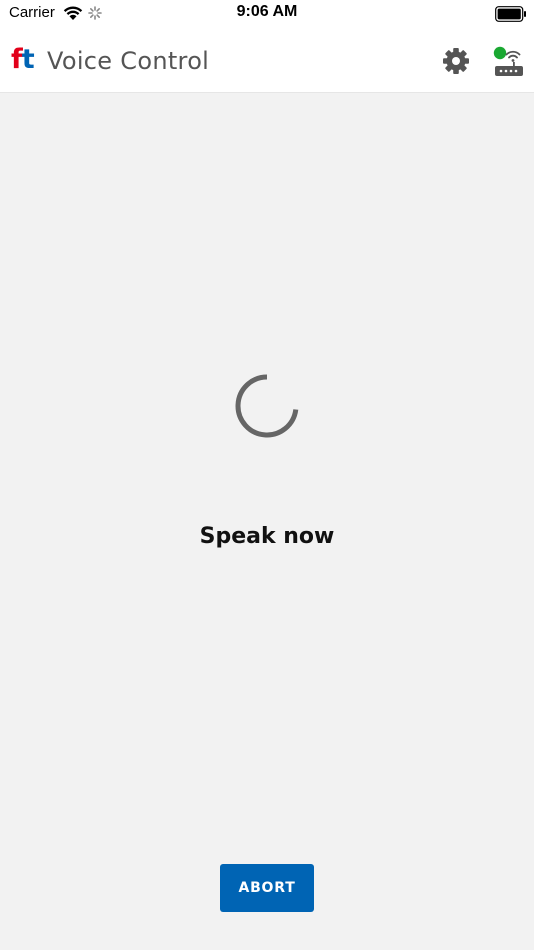  What do you see at coordinates (267, 536) in the screenshot?
I see `speak-prompt: Speak now` at bounding box center [267, 536].